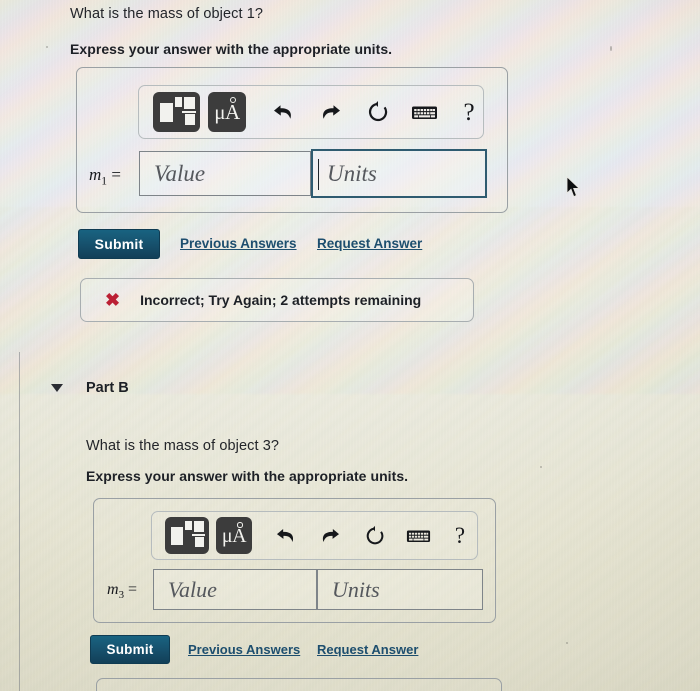  Describe the element at coordinates (121, 595) in the screenshot. I see `variable-subscript: 3` at that location.